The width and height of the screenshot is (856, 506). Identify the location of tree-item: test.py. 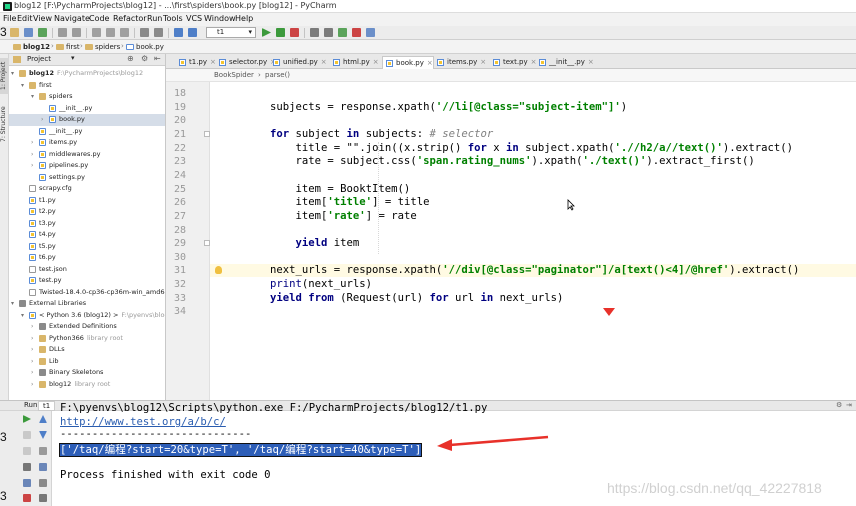
(87, 281).